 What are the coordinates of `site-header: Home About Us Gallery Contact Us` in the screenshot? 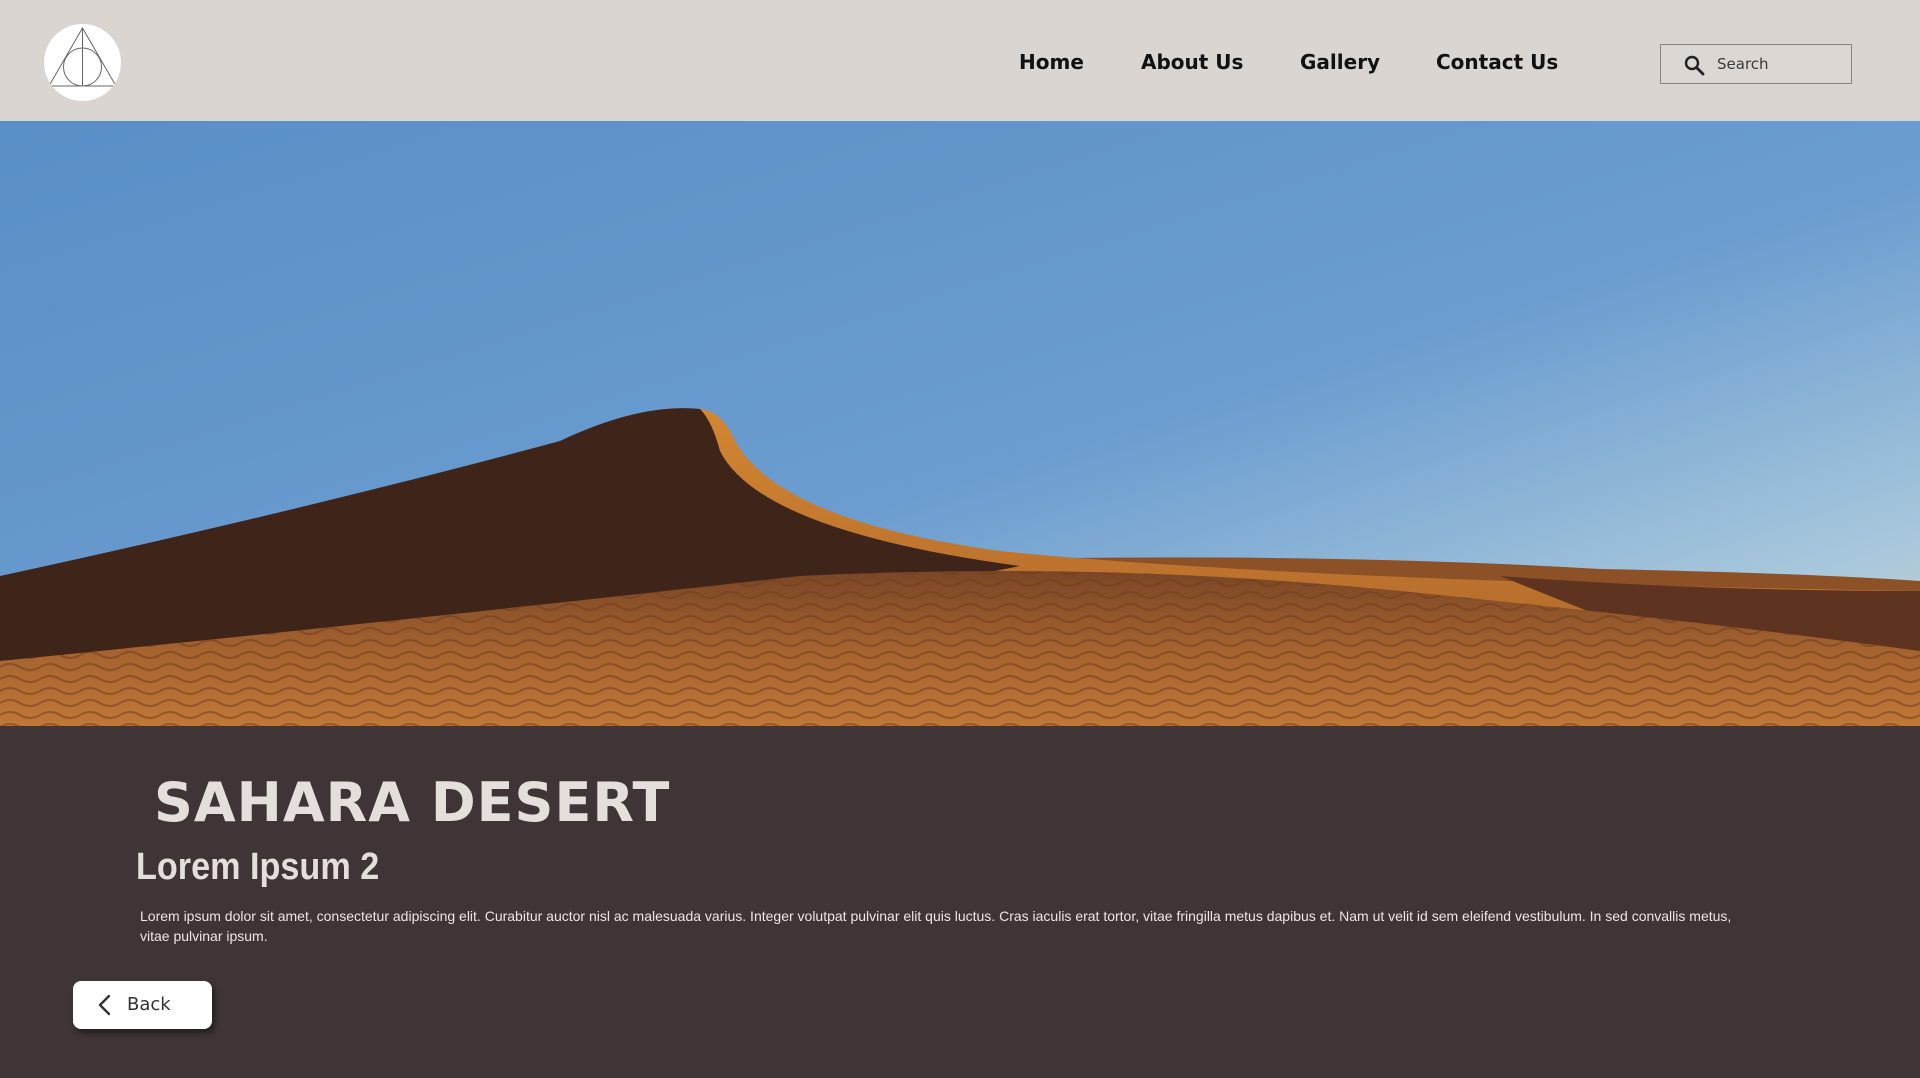 It's located at (960, 60).